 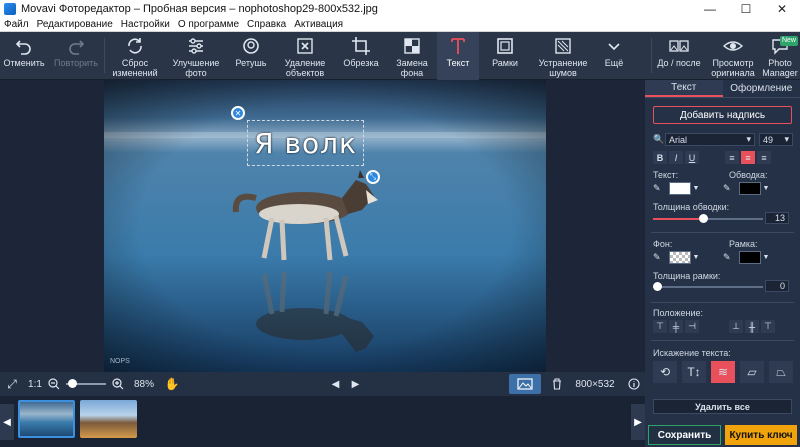 What do you see at coordinates (723, 372) in the screenshot?
I see `wave-distortion-icon: ≋` at bounding box center [723, 372].